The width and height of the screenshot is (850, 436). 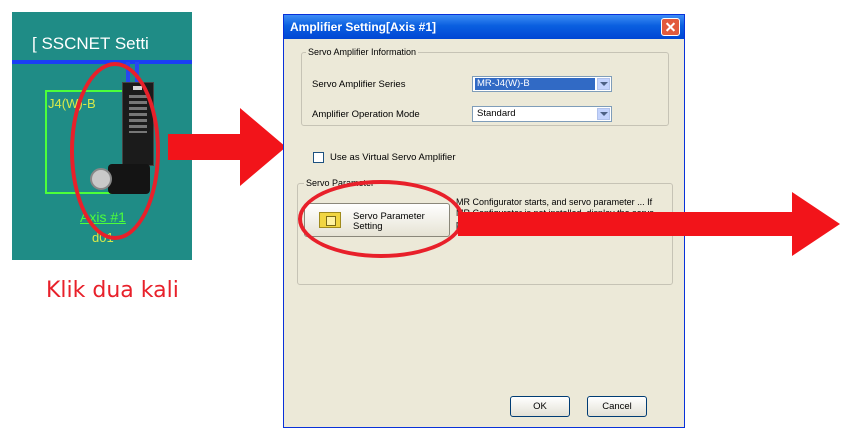 I want to click on dialog-titlebar: Amplifier Setting[Axis #1], so click(x=484, y=27).